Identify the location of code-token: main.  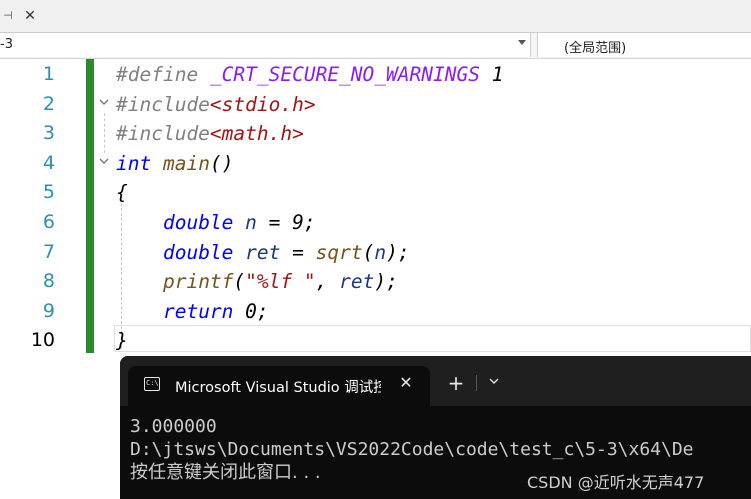
(186, 163).